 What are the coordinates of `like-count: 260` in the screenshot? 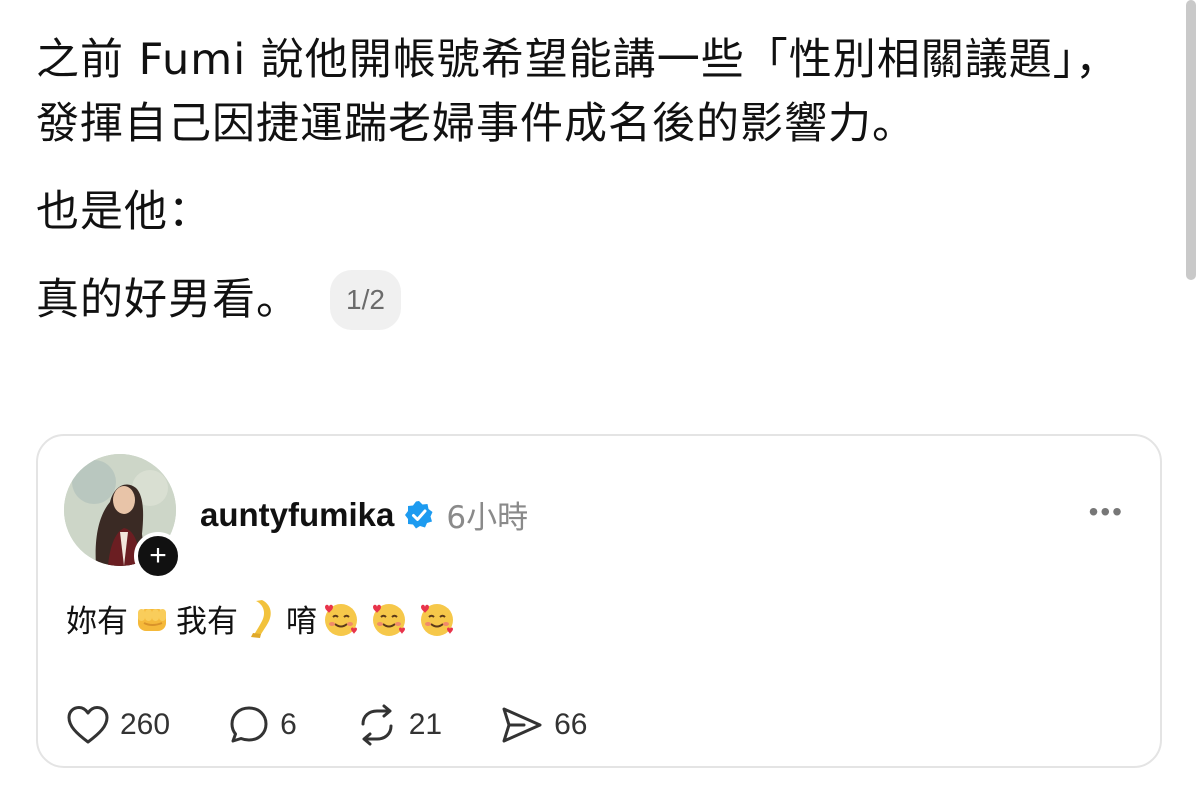 It's located at (145, 724).